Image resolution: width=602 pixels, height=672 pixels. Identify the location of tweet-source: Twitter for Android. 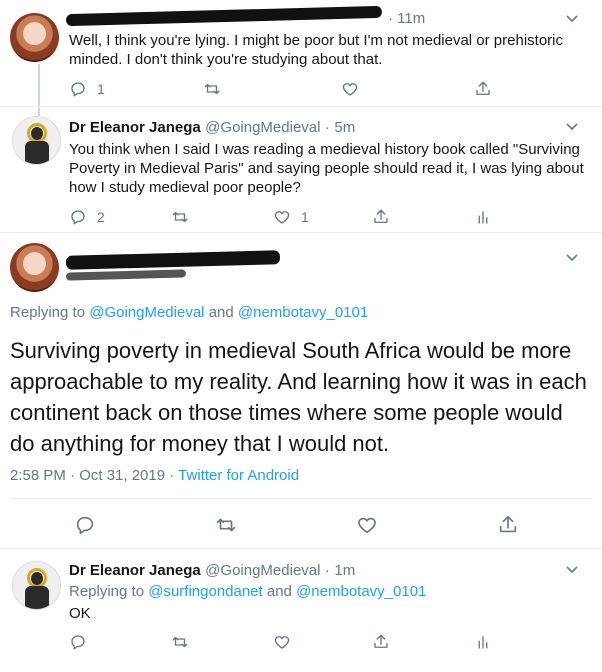
(238, 475).